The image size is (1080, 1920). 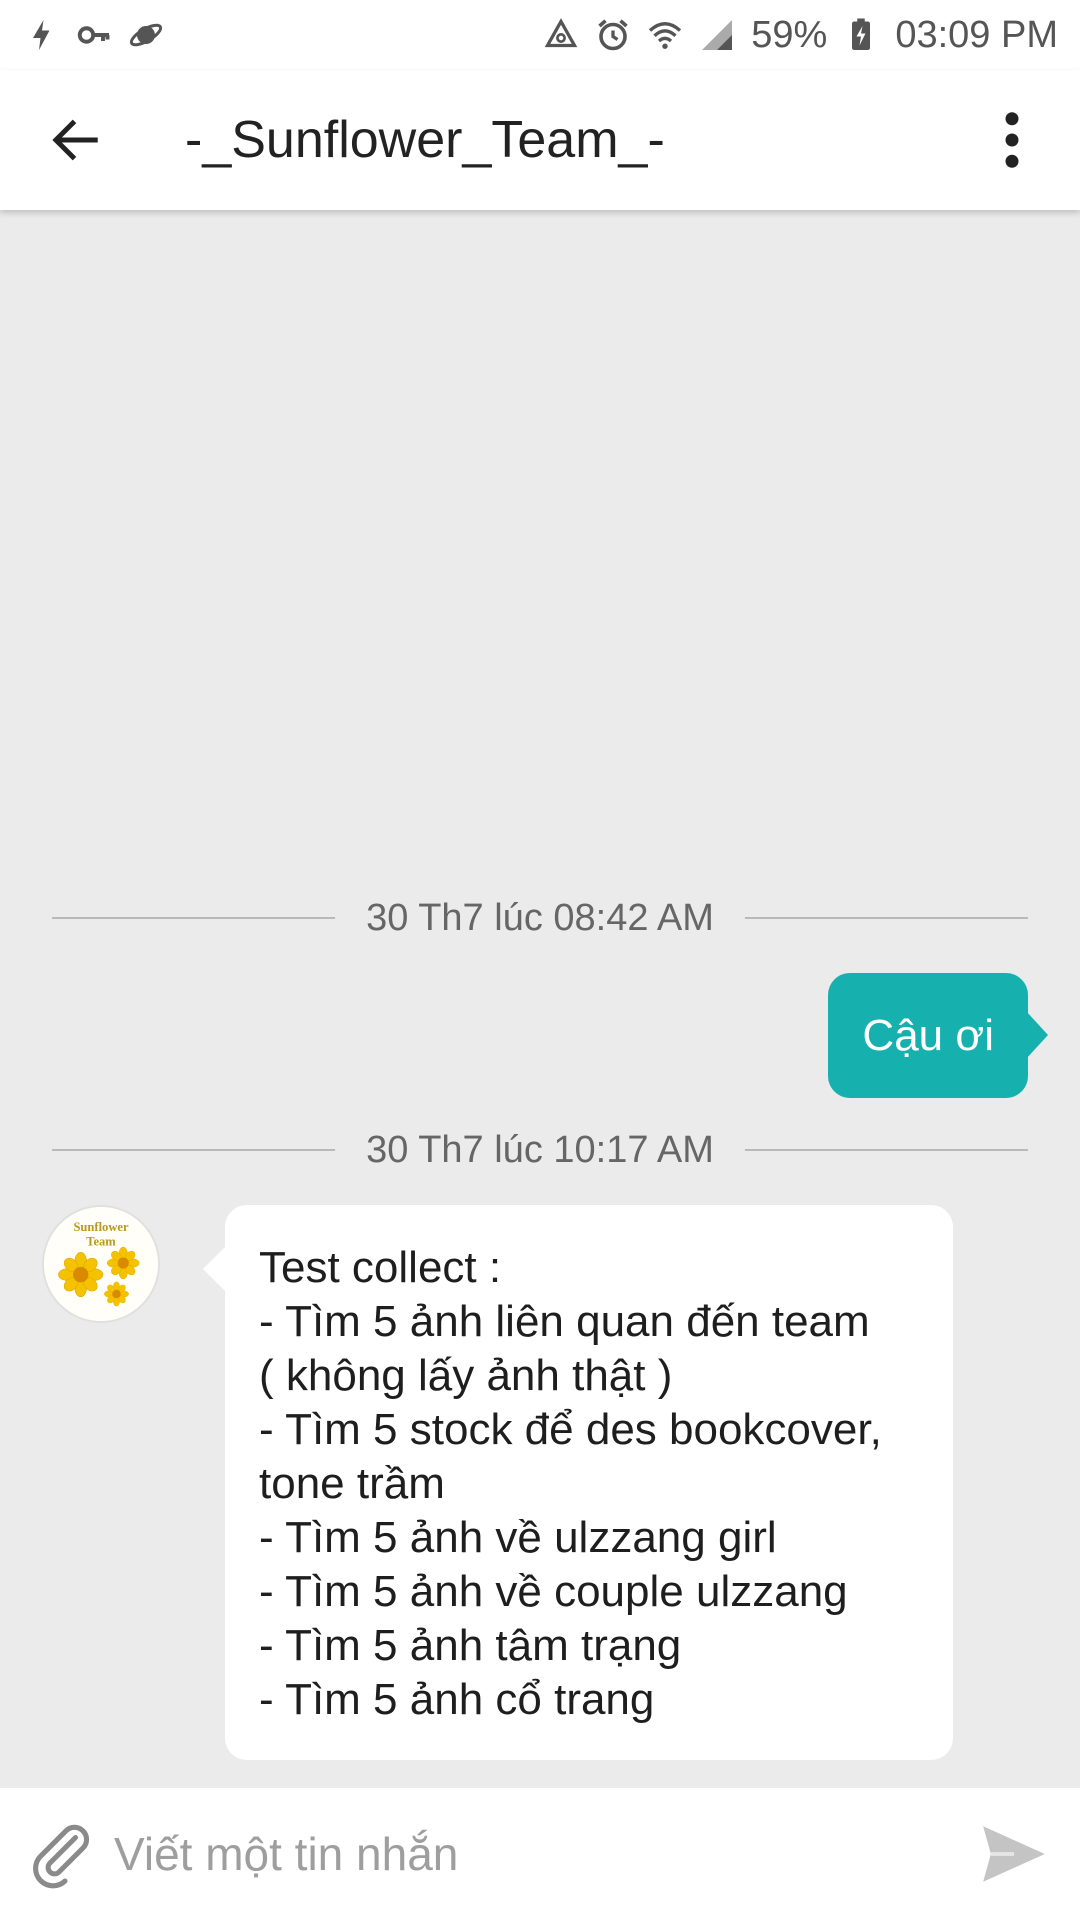 I want to click on message-line: - Tìm 5 ảnh tâm trạng, so click(x=470, y=1645).